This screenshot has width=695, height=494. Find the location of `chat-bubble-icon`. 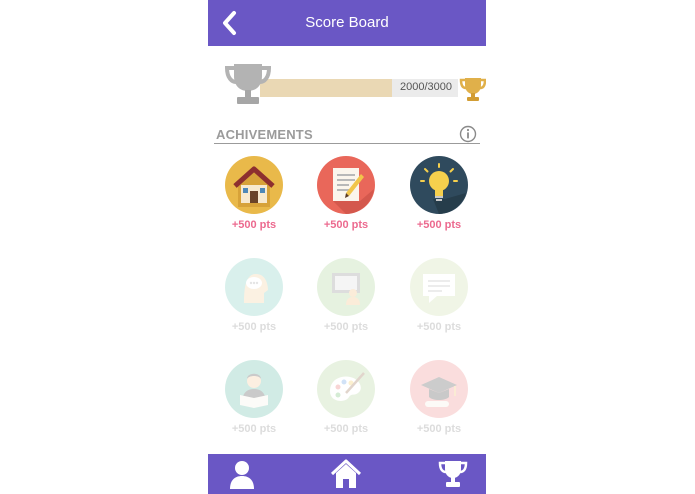

chat-bubble-icon is located at coordinates (439, 287).